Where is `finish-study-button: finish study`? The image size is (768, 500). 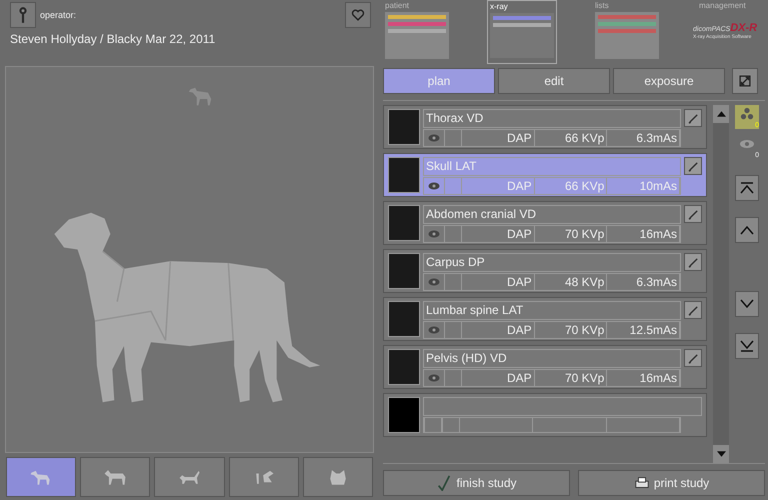 finish-study-button: finish study is located at coordinates (476, 483).